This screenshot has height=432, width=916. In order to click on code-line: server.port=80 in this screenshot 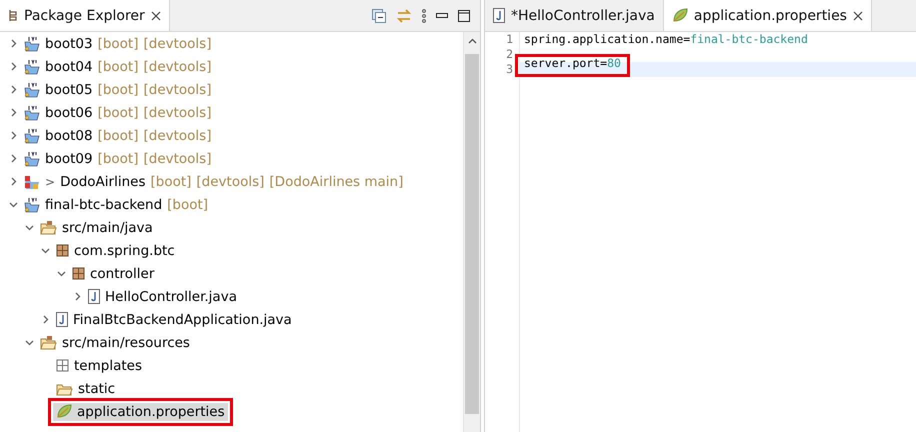, I will do `click(572, 63)`.